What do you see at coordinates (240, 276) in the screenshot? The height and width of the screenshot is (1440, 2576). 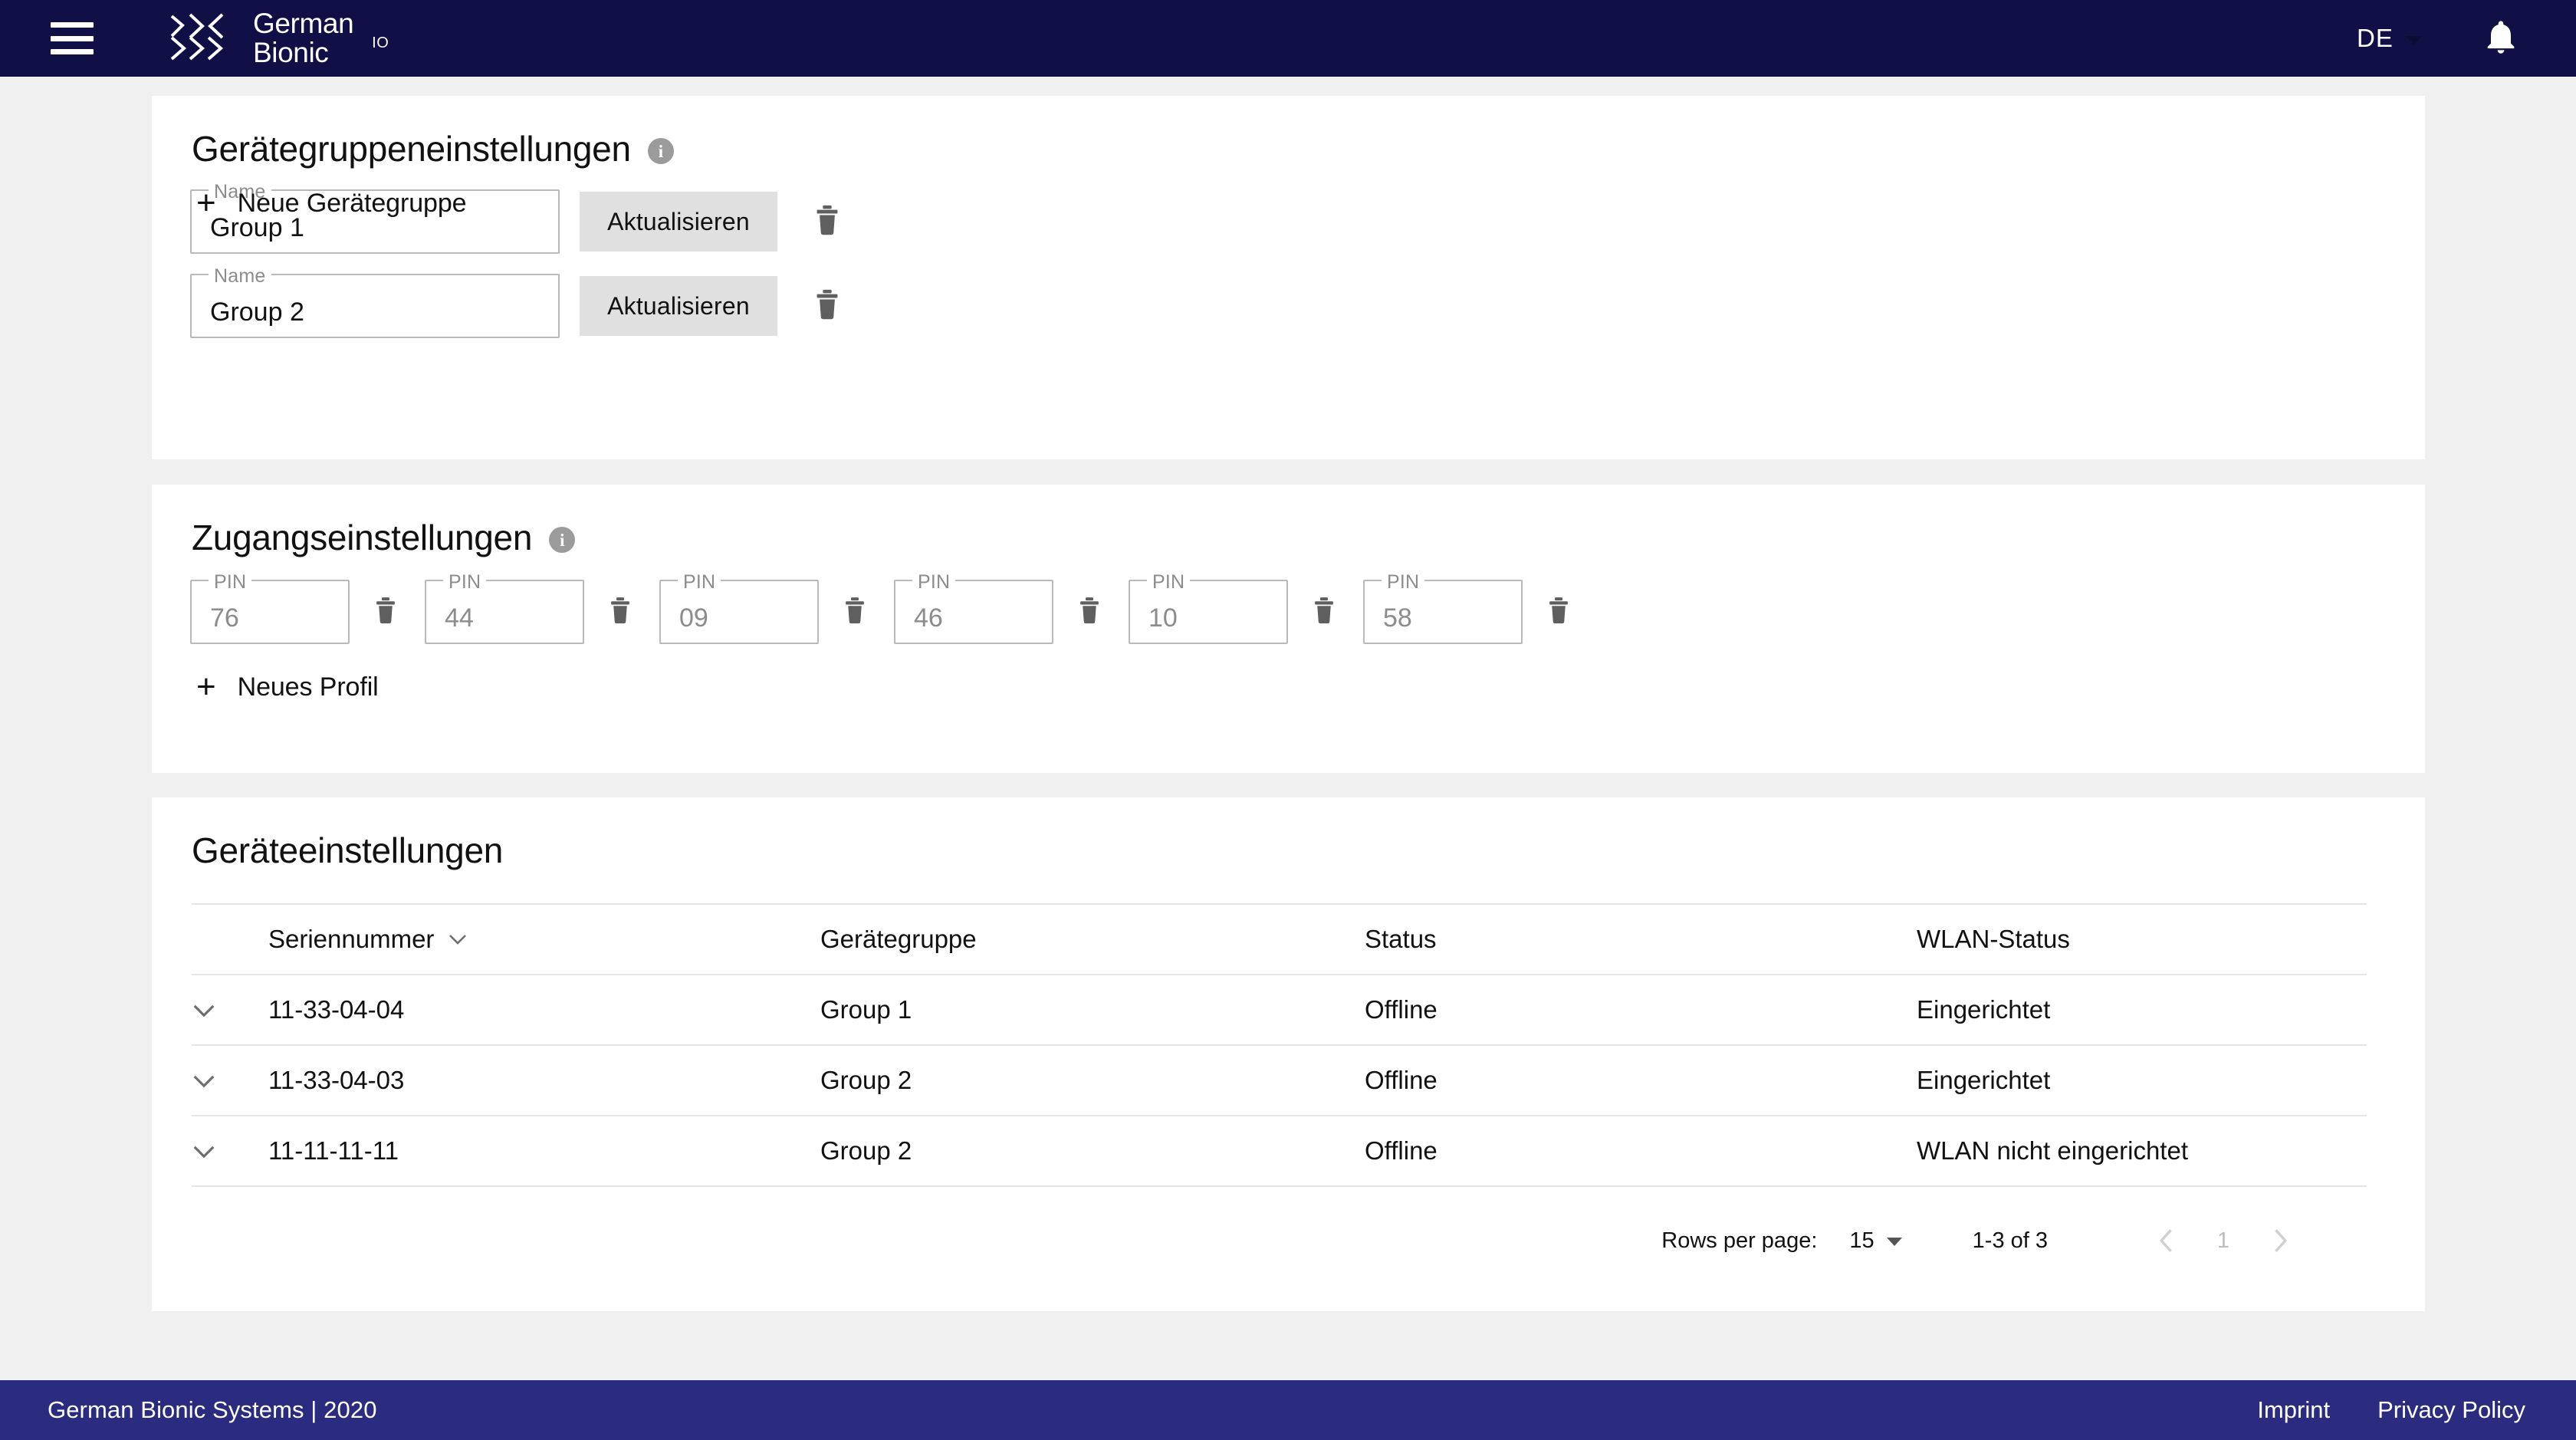 I see `group-name-field-label: Name` at bounding box center [240, 276].